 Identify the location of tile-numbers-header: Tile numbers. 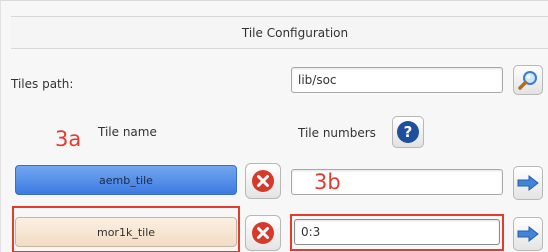
(337, 133).